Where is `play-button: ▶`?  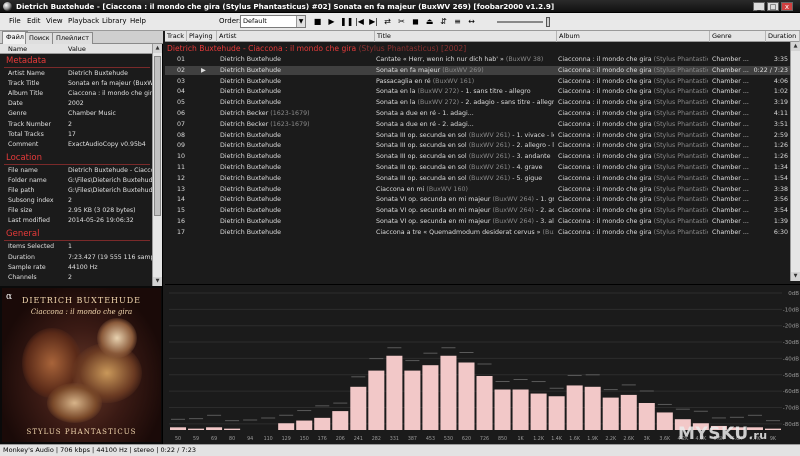
play-button: ▶ is located at coordinates (331, 21).